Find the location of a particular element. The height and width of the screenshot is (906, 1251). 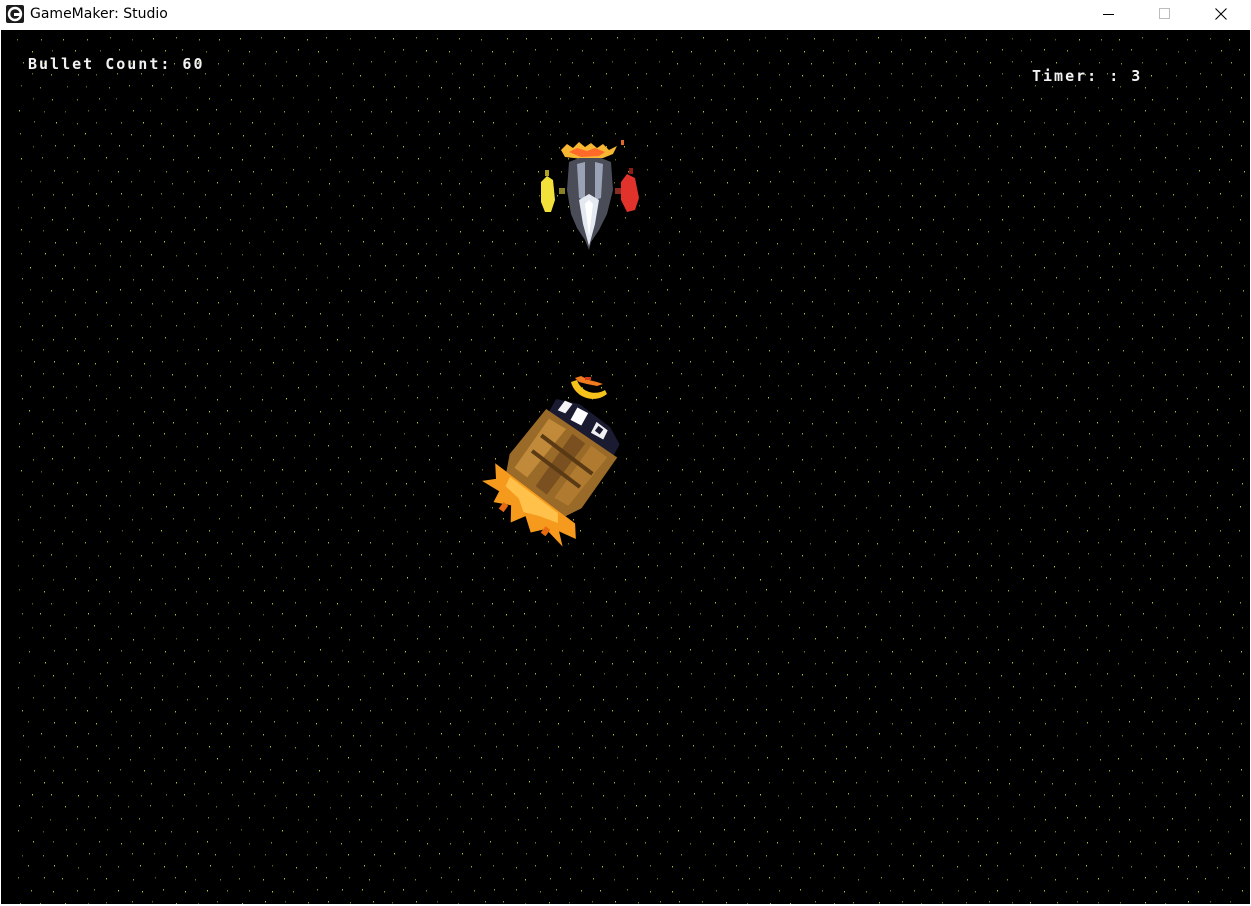

timer-label: Timer: : 3 is located at coordinates (1087, 76).